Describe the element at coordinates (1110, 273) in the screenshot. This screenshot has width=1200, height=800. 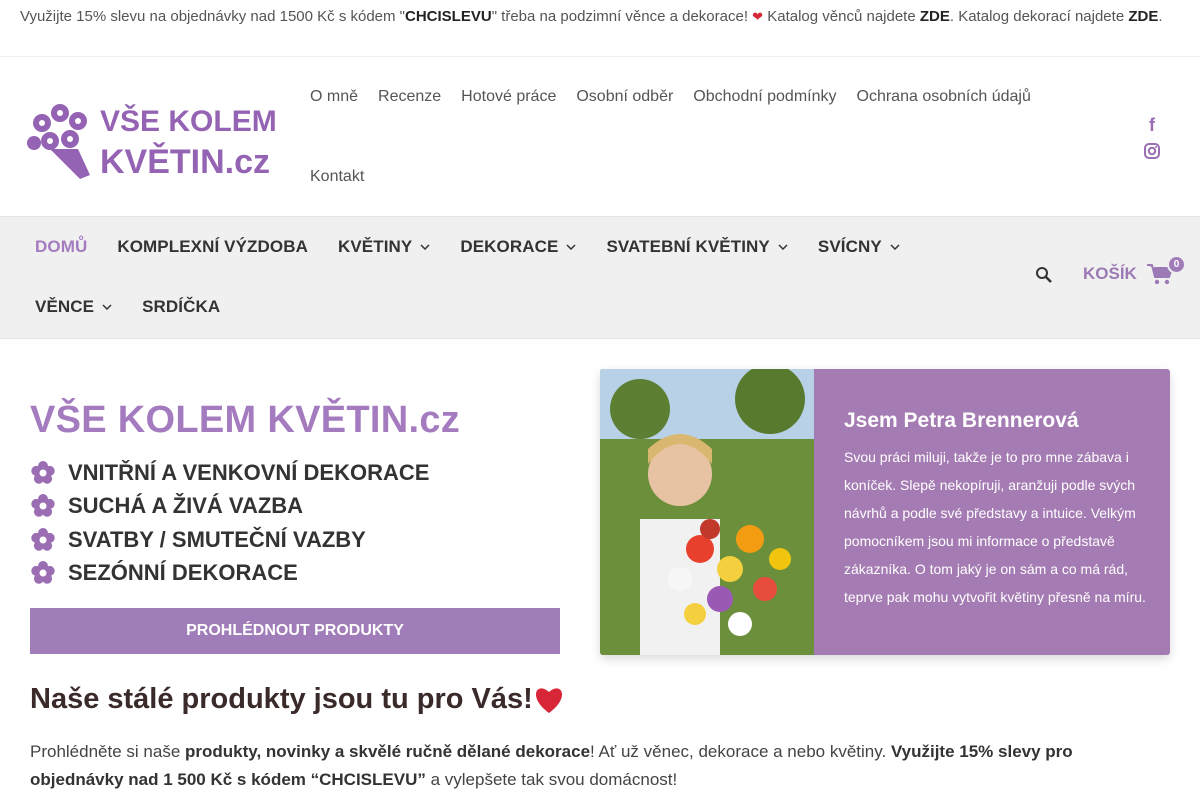
I see `cart-label: KOŠÍK` at that location.